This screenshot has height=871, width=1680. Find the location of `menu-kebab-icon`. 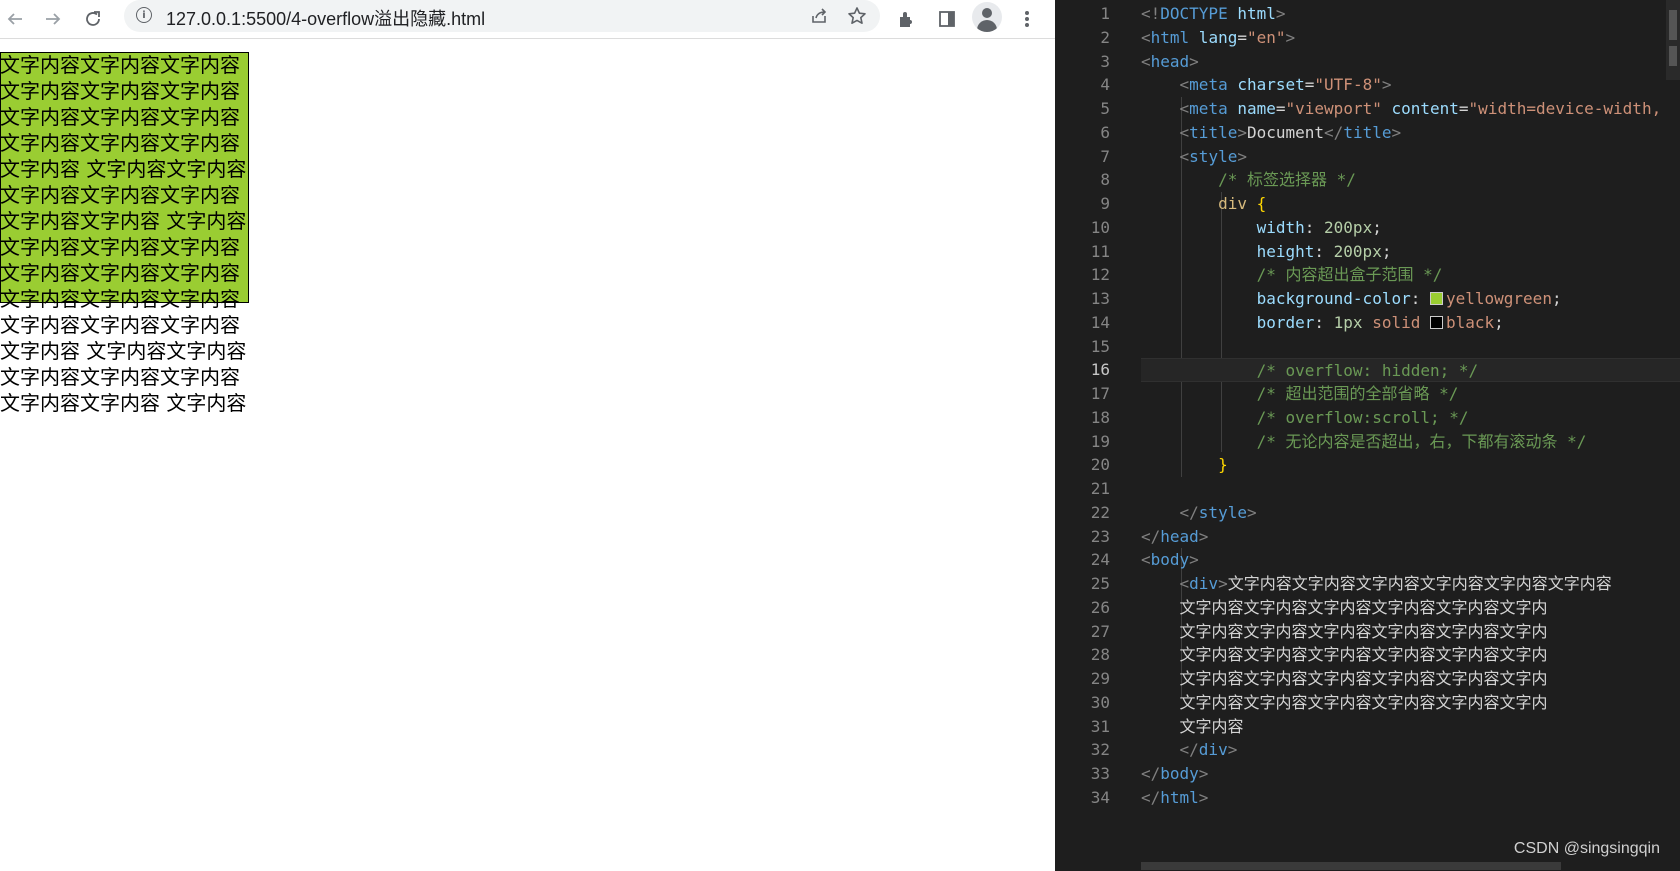

menu-kebab-icon is located at coordinates (1027, 19).